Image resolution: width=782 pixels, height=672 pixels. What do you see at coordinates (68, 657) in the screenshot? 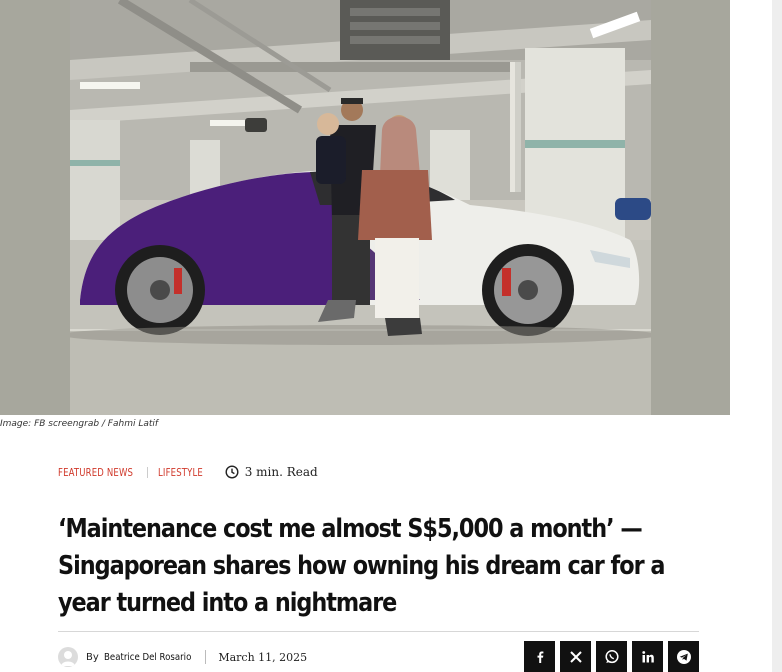
I see `author-avatar` at bounding box center [68, 657].